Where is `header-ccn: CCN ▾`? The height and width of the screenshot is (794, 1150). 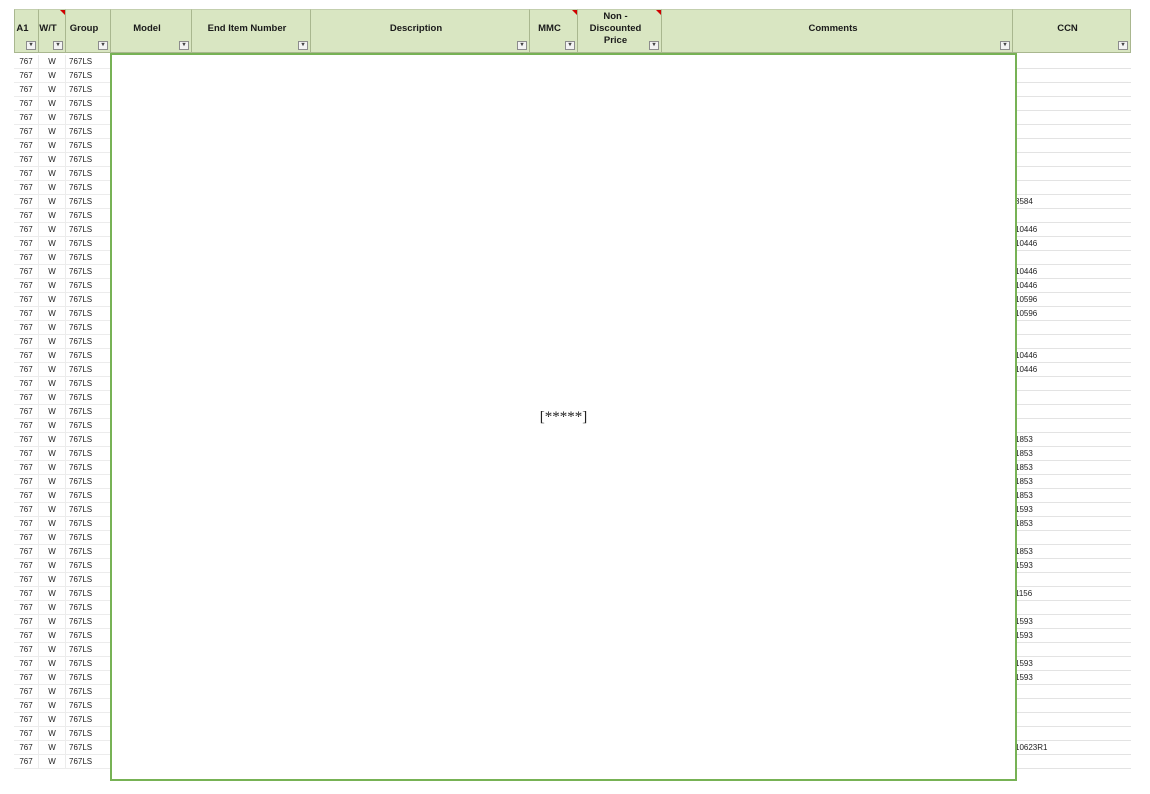
header-ccn: CCN ▾ is located at coordinates (1072, 31).